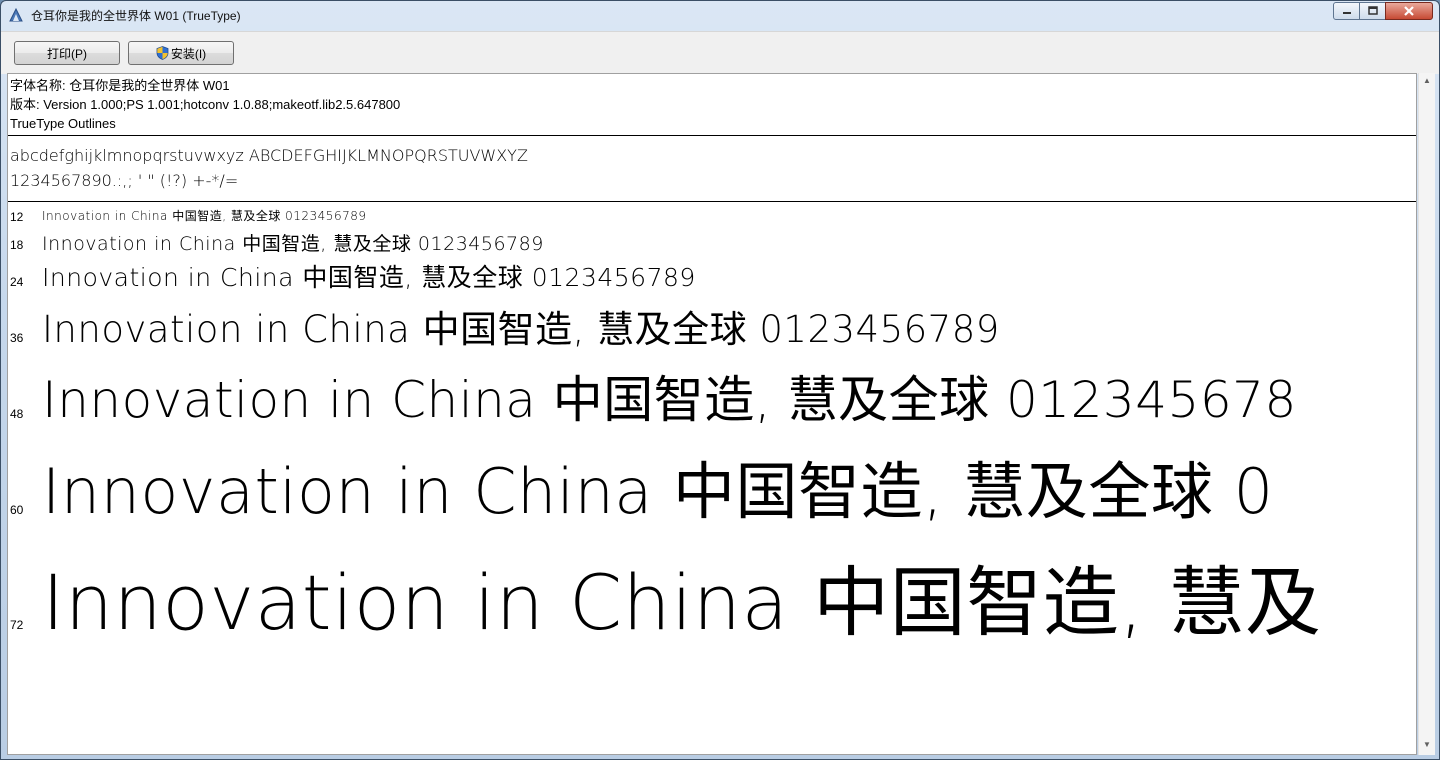  I want to click on sample-size-label: 60, so click(17, 510).